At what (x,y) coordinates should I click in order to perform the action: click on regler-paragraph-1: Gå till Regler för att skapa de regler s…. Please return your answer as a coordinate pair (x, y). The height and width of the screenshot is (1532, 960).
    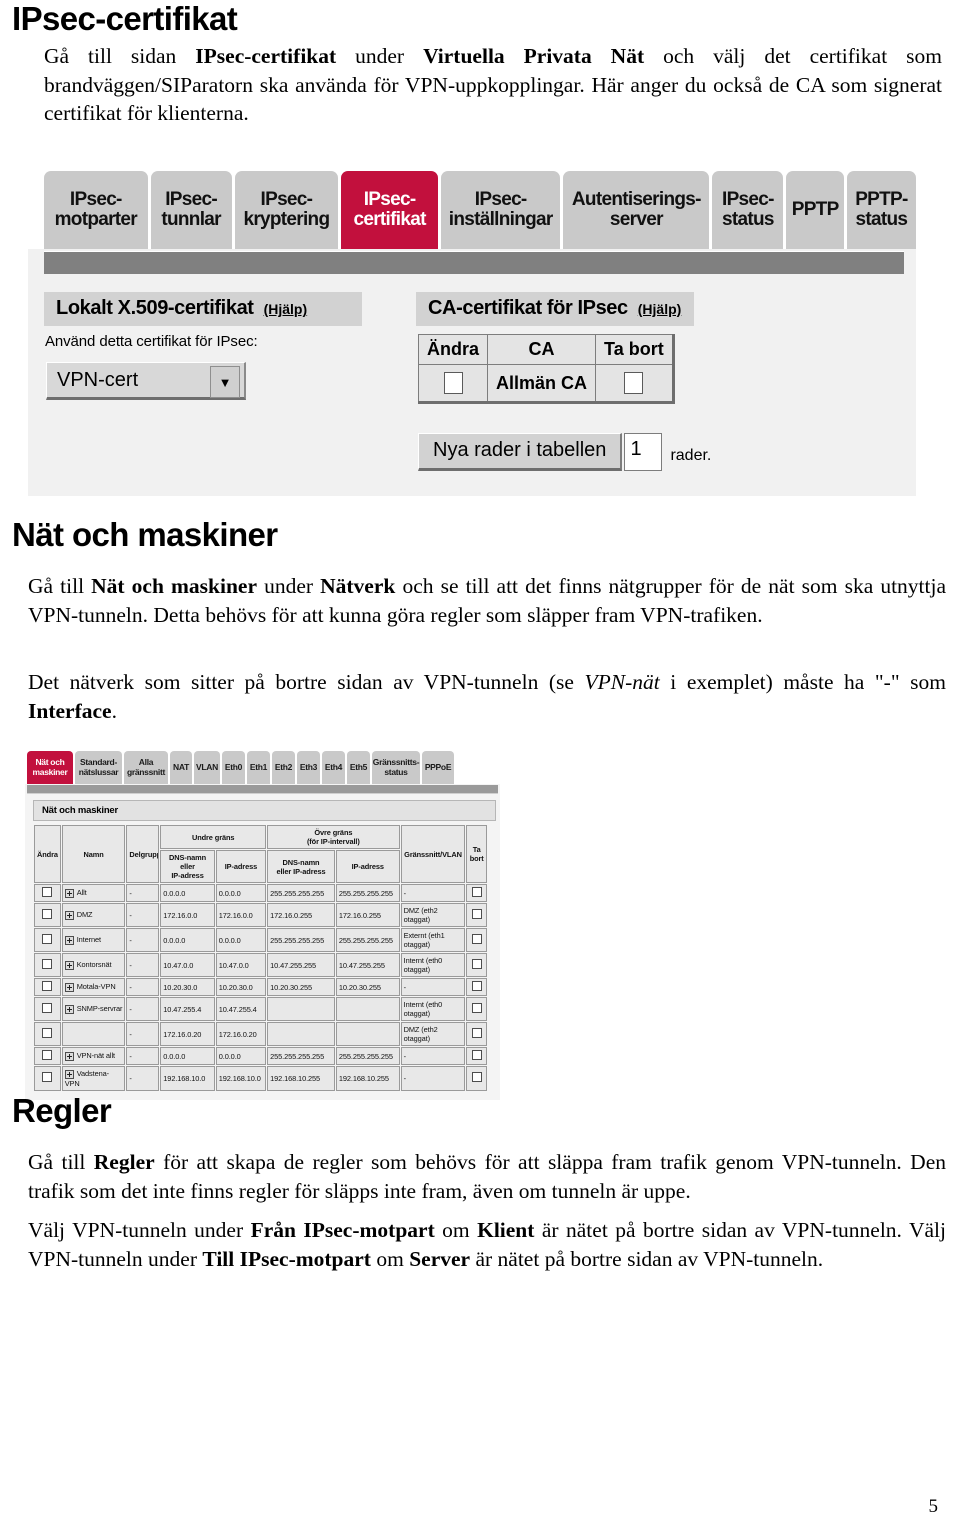
    Looking at the image, I should click on (487, 1176).